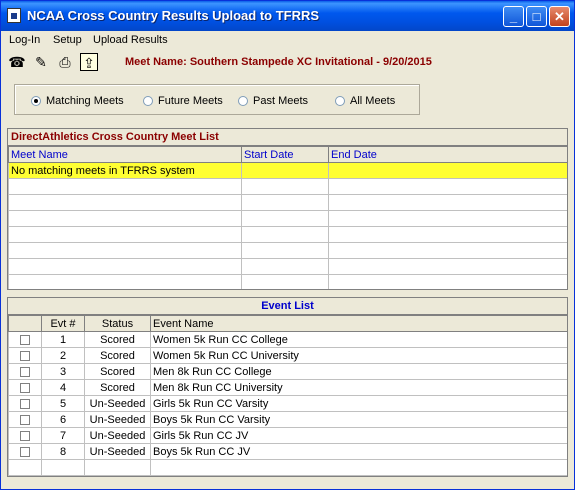 Image resolution: width=575 pixels, height=490 pixels. Describe the element at coordinates (125, 170) in the screenshot. I see `meet-name-cell: No matching meets in TFRRS system` at that location.